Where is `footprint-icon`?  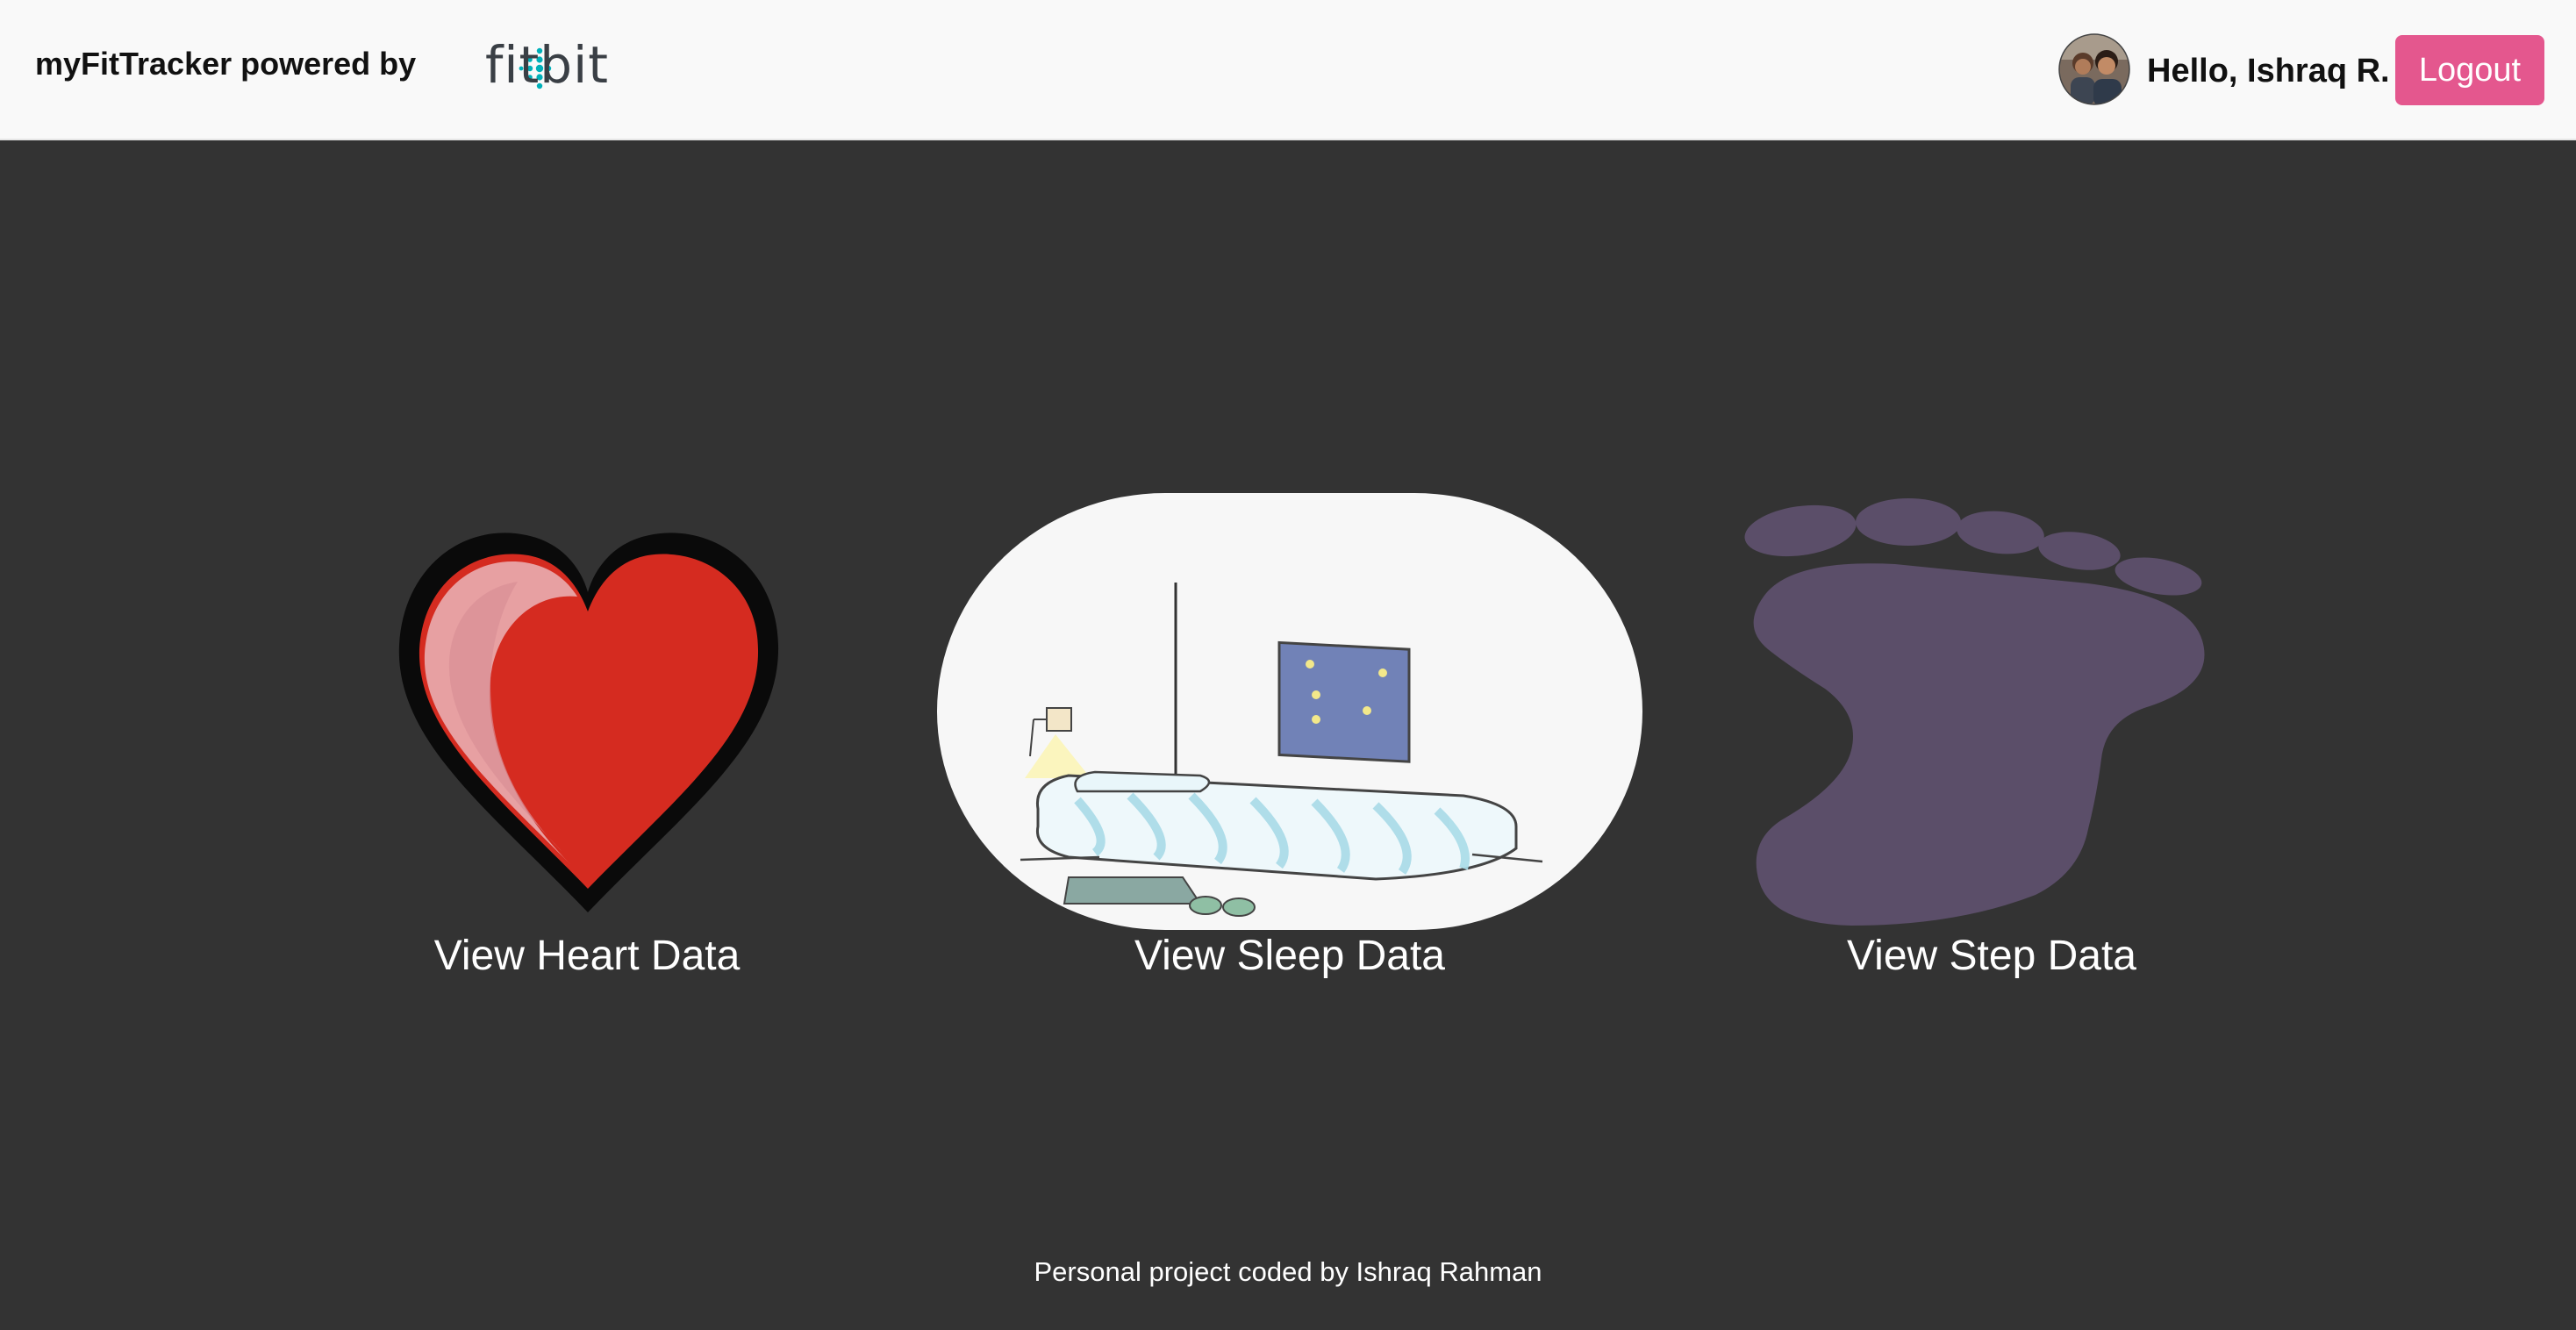
footprint-icon is located at coordinates (1991, 713).